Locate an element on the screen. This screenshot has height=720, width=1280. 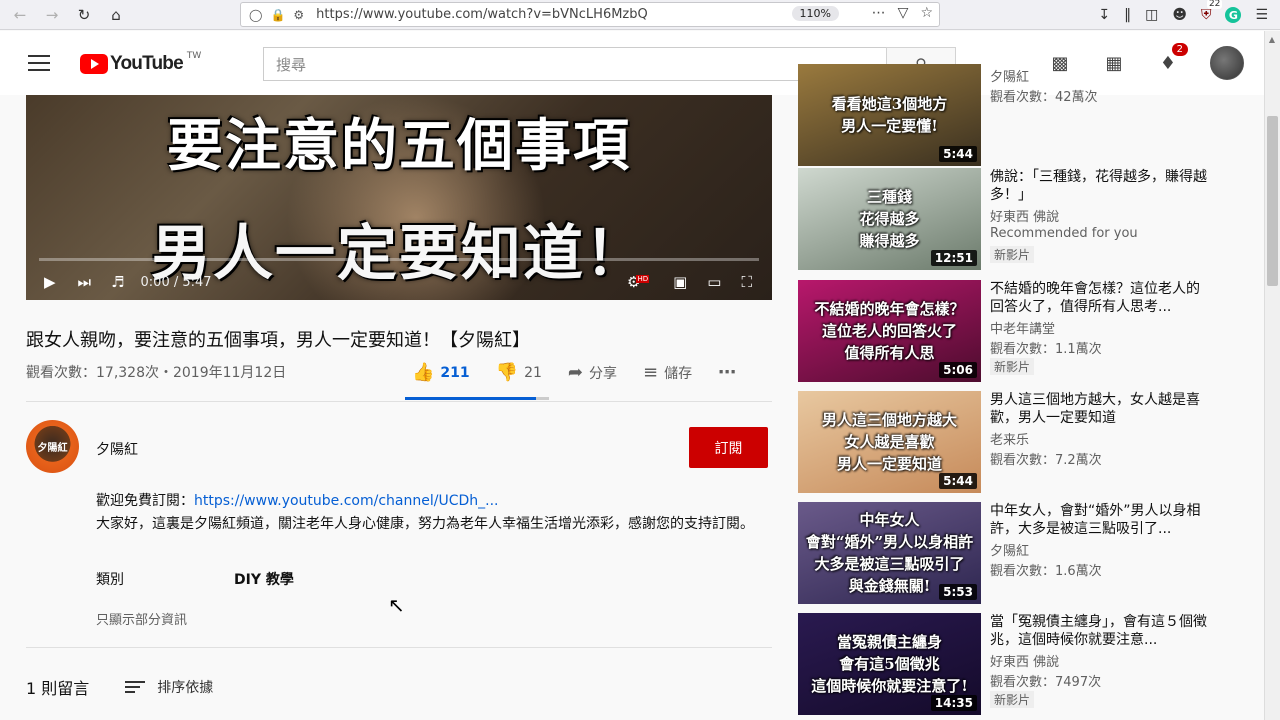
youtube-play-icon is located at coordinates (94, 64).